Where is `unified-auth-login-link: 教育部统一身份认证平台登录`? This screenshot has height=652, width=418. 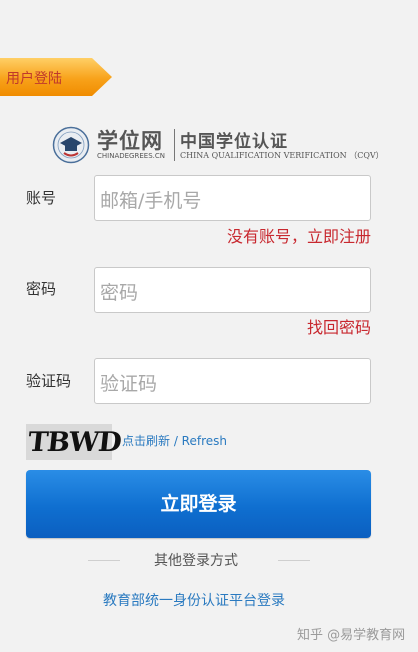
unified-auth-login-link: 教育部统一身份认证平台登录 is located at coordinates (194, 600).